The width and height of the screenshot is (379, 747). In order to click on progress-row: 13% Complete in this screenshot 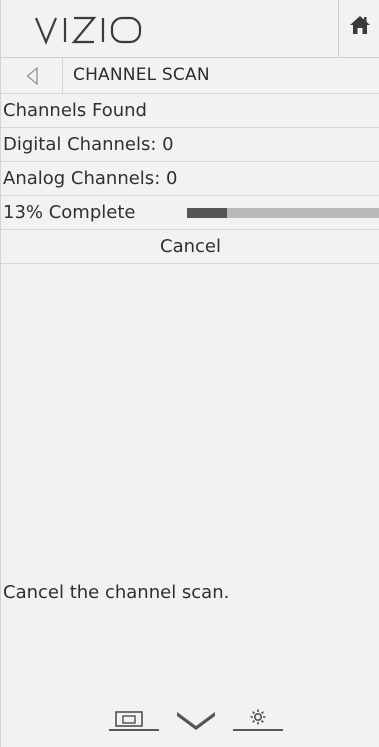, I will do `click(190, 213)`.